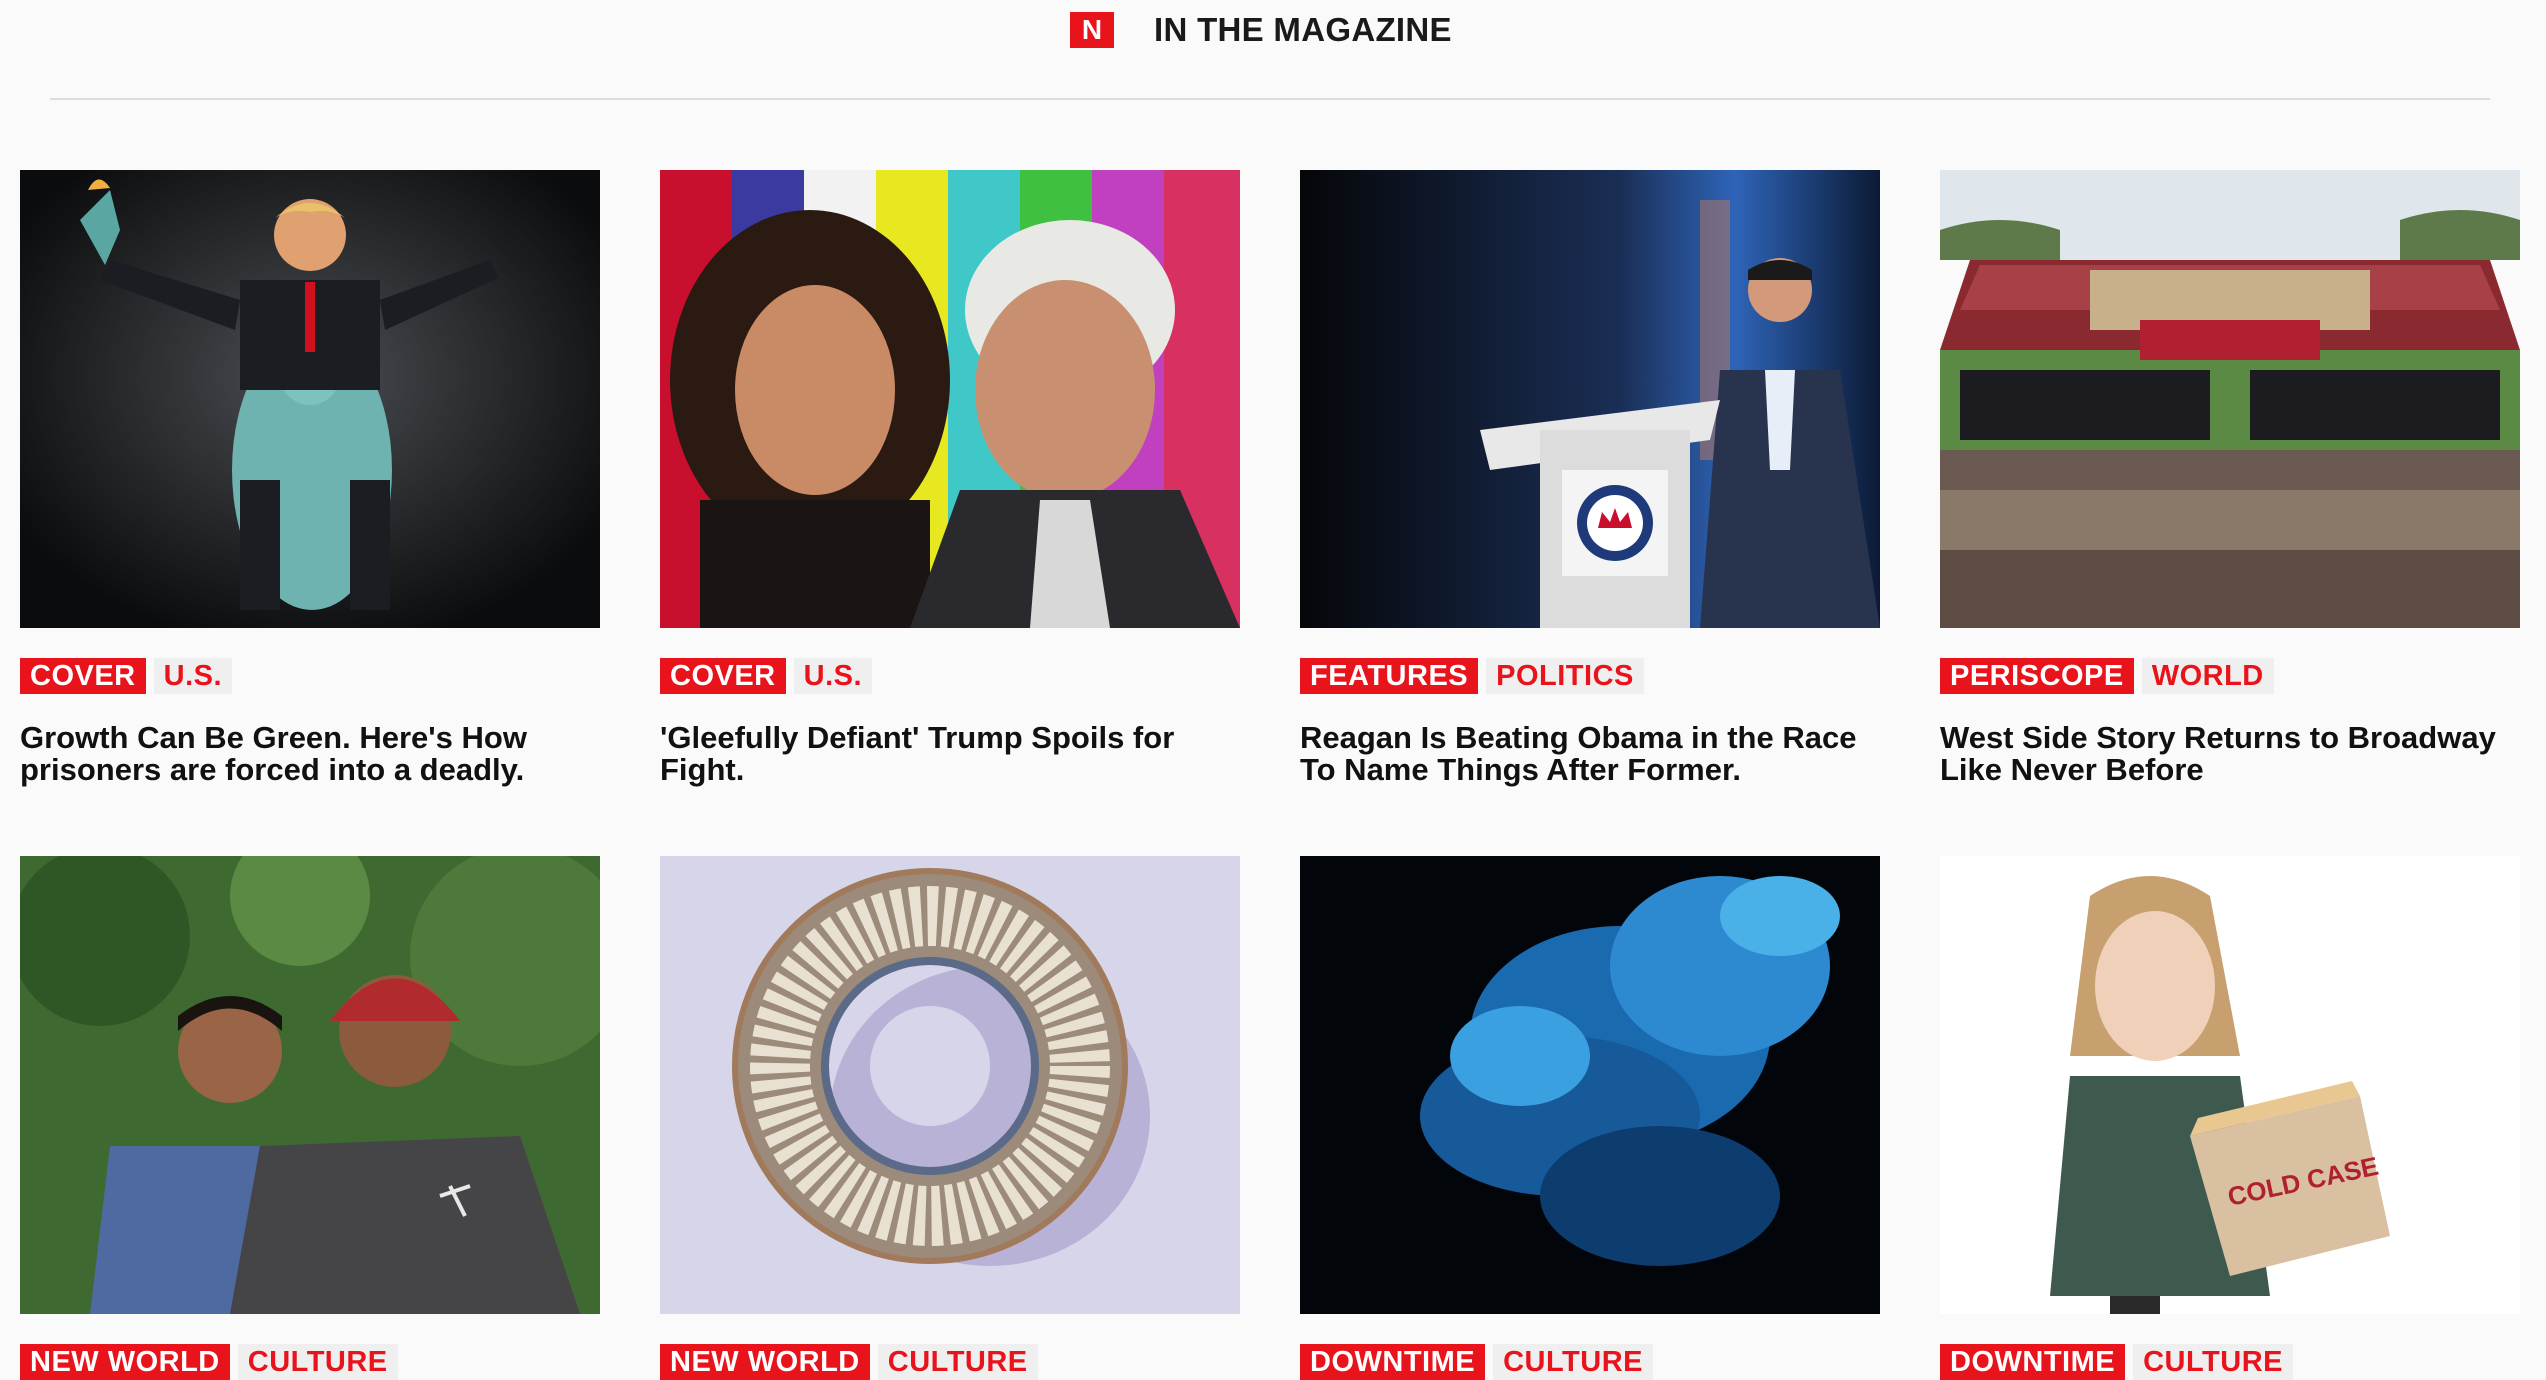 The width and height of the screenshot is (2546, 1380). I want to click on brand-logo: N, so click(1092, 30).